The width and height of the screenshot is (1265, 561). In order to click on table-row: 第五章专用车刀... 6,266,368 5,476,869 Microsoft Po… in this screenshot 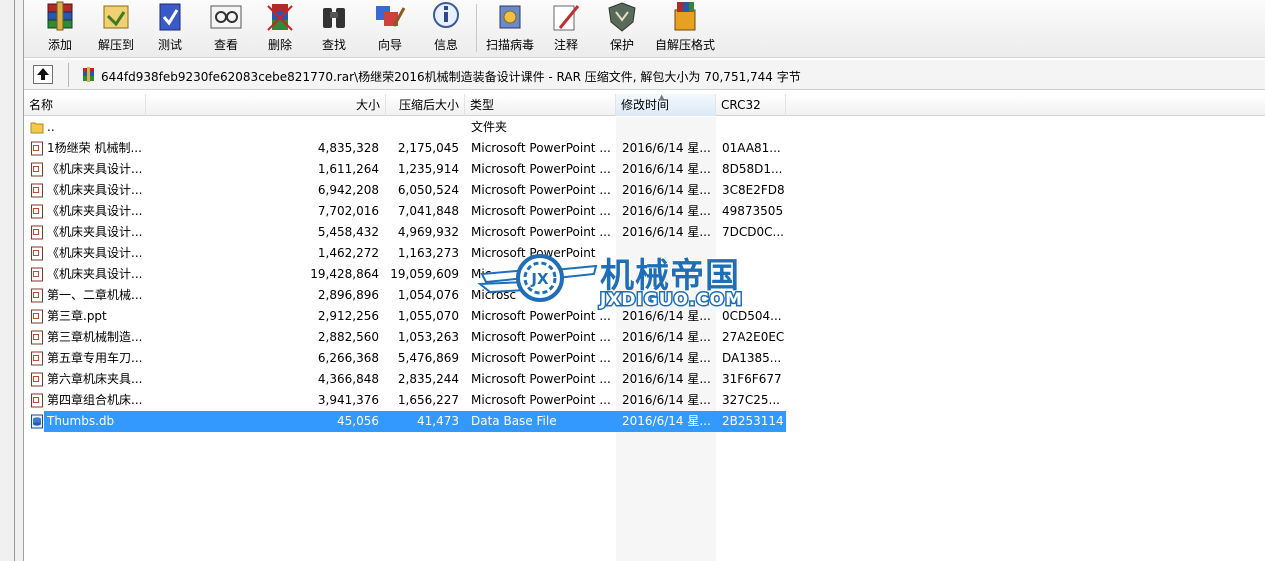, I will do `click(405, 358)`.